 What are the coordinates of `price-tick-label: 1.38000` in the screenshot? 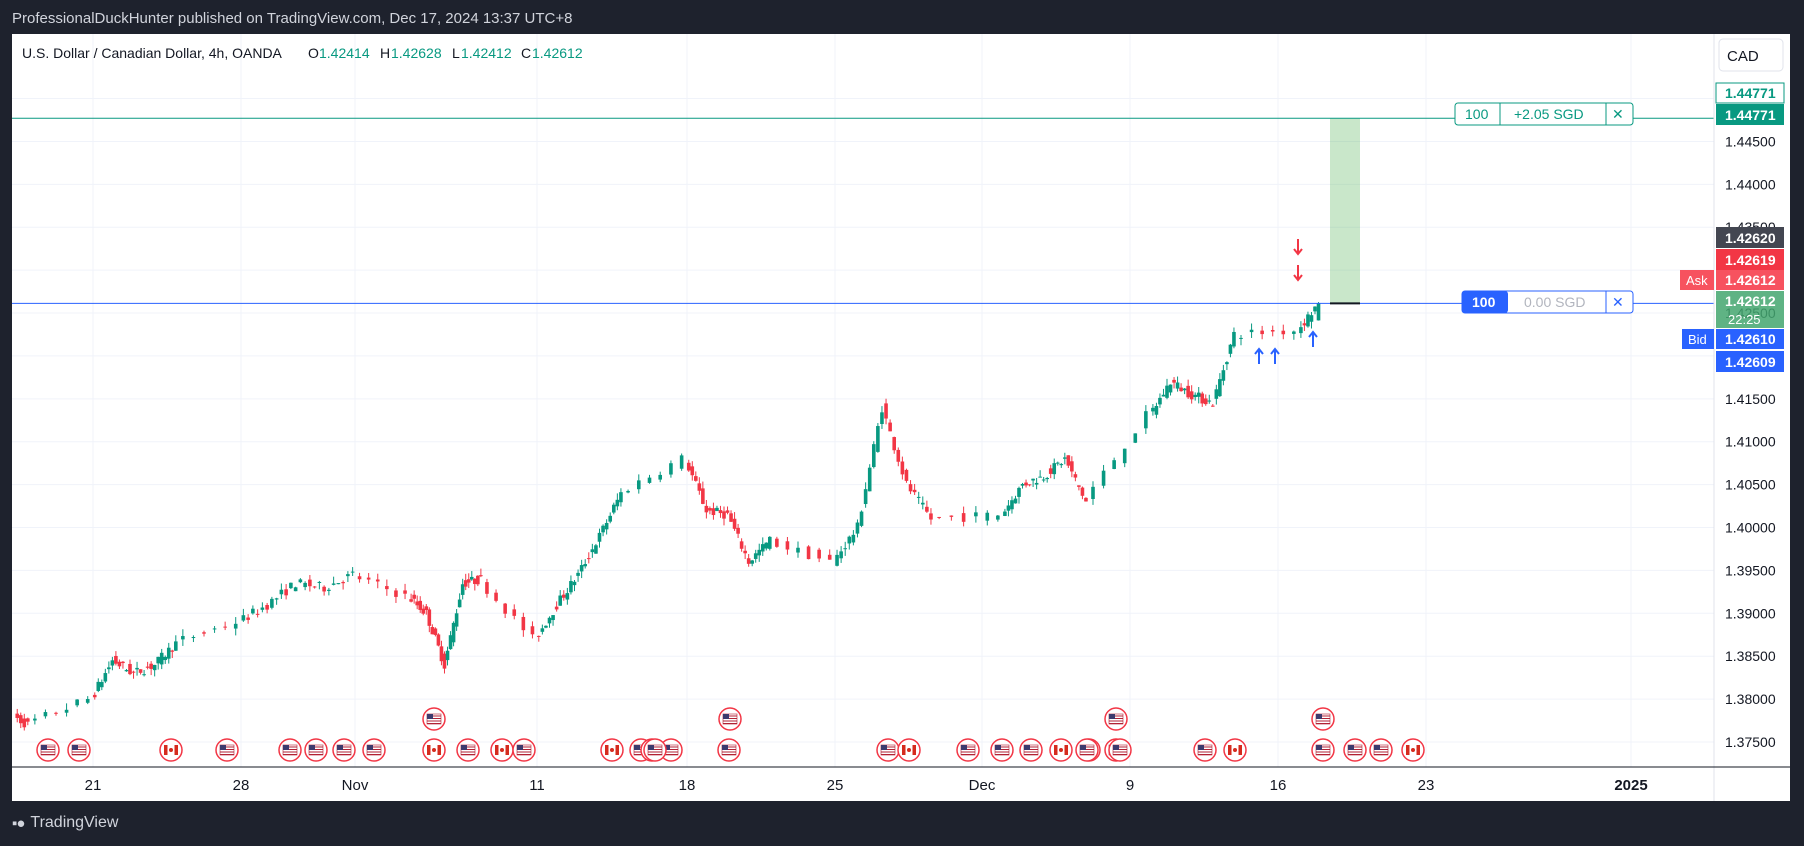 It's located at (1750, 699).